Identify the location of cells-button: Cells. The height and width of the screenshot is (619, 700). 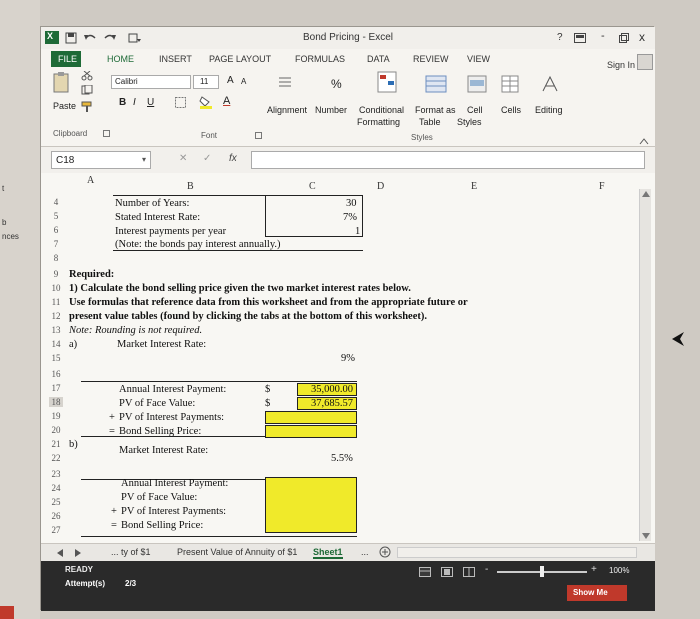
(511, 110).